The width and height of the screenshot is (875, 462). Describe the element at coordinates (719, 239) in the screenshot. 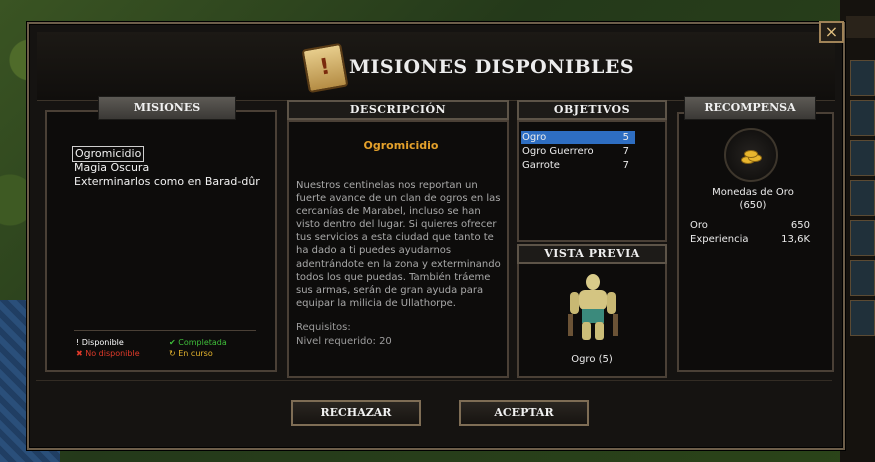

I see `reward-exp-label: Experiencia` at that location.